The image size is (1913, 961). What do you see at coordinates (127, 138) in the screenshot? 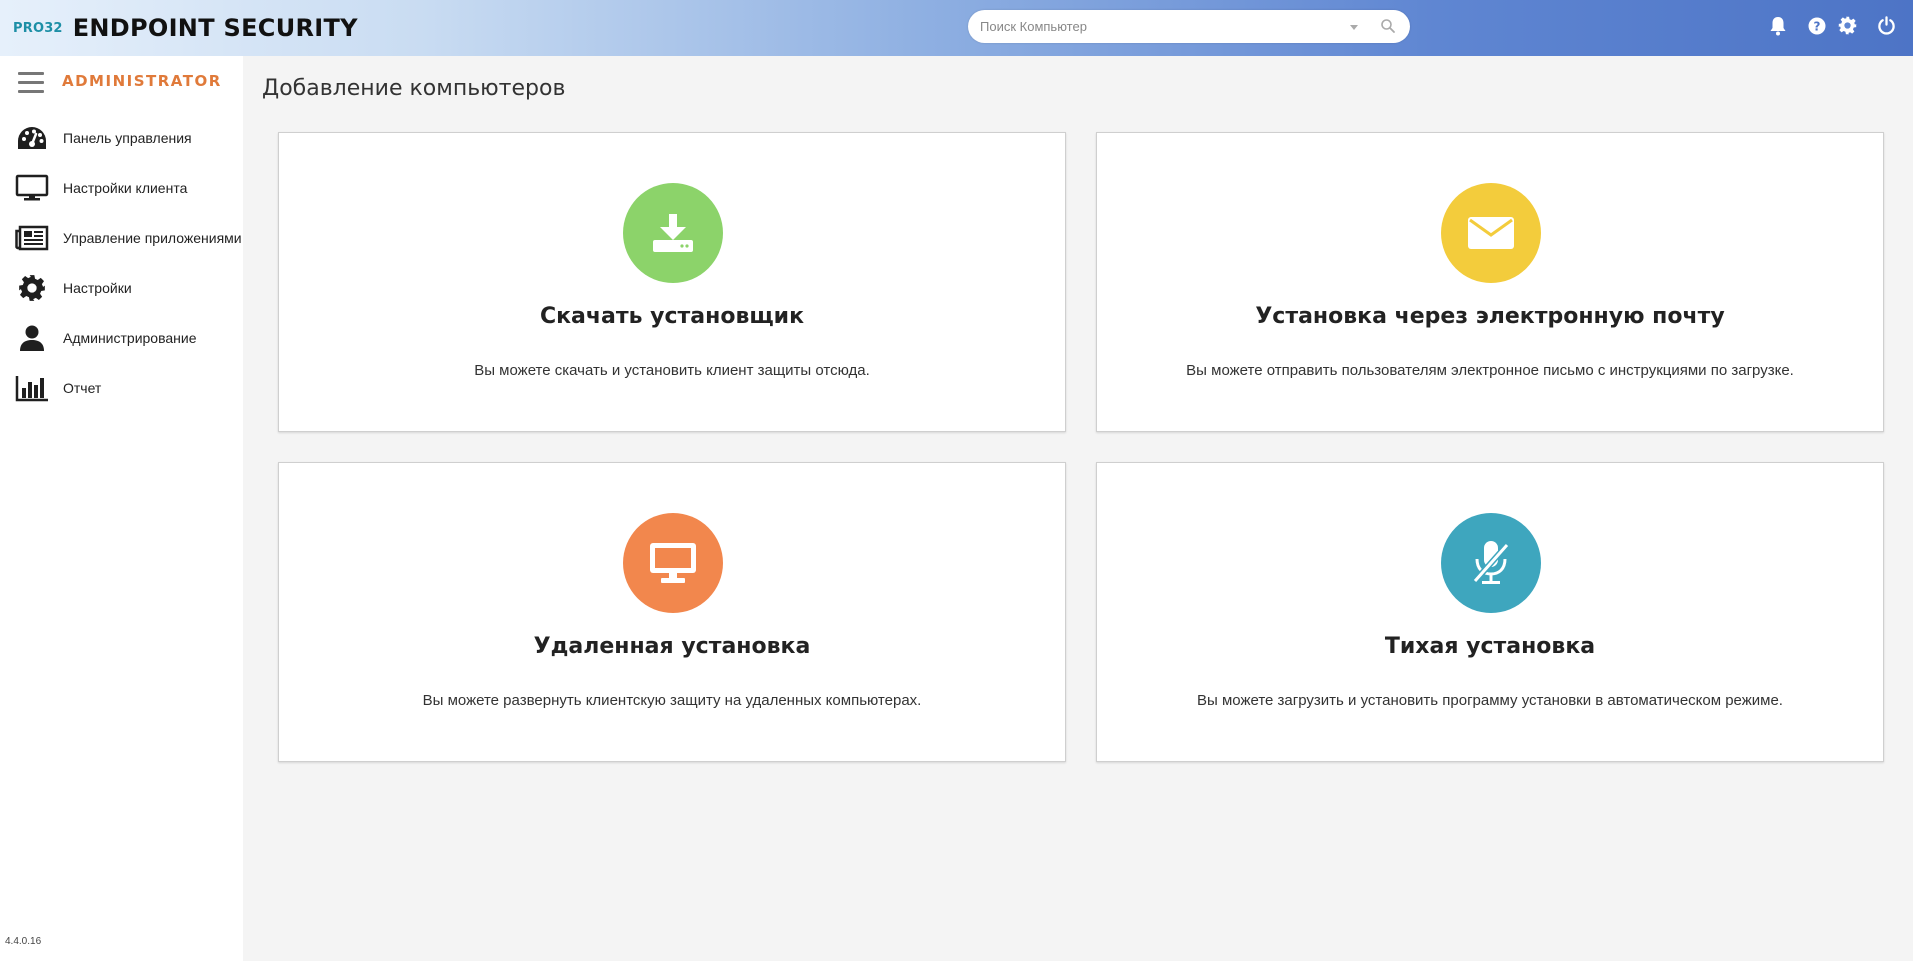
I see `sidebar-item-label: Панель управления` at bounding box center [127, 138].